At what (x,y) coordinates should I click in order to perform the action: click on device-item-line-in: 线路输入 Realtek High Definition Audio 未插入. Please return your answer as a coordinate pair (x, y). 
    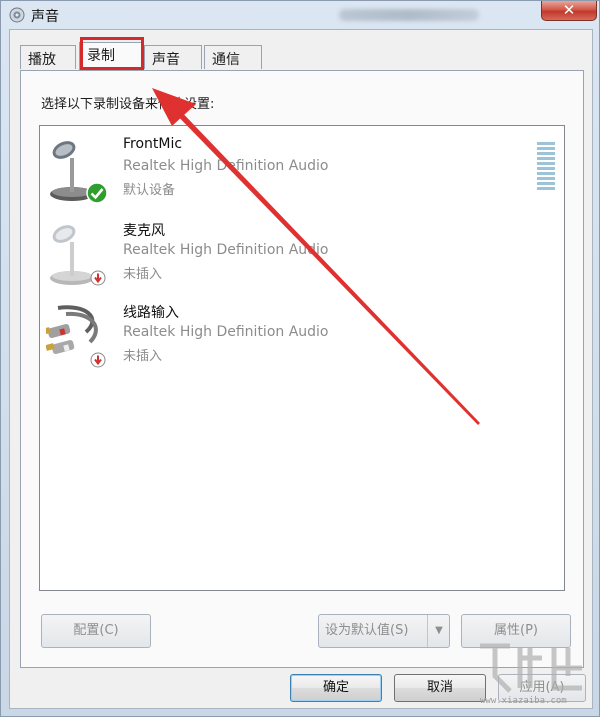
    Looking at the image, I should click on (290, 338).